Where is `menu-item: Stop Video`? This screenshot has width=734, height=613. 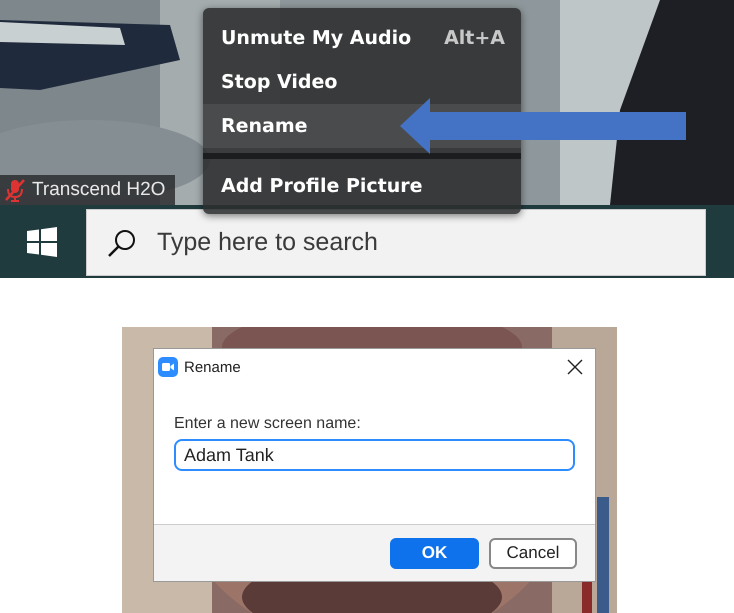
menu-item: Stop Video is located at coordinates (362, 82).